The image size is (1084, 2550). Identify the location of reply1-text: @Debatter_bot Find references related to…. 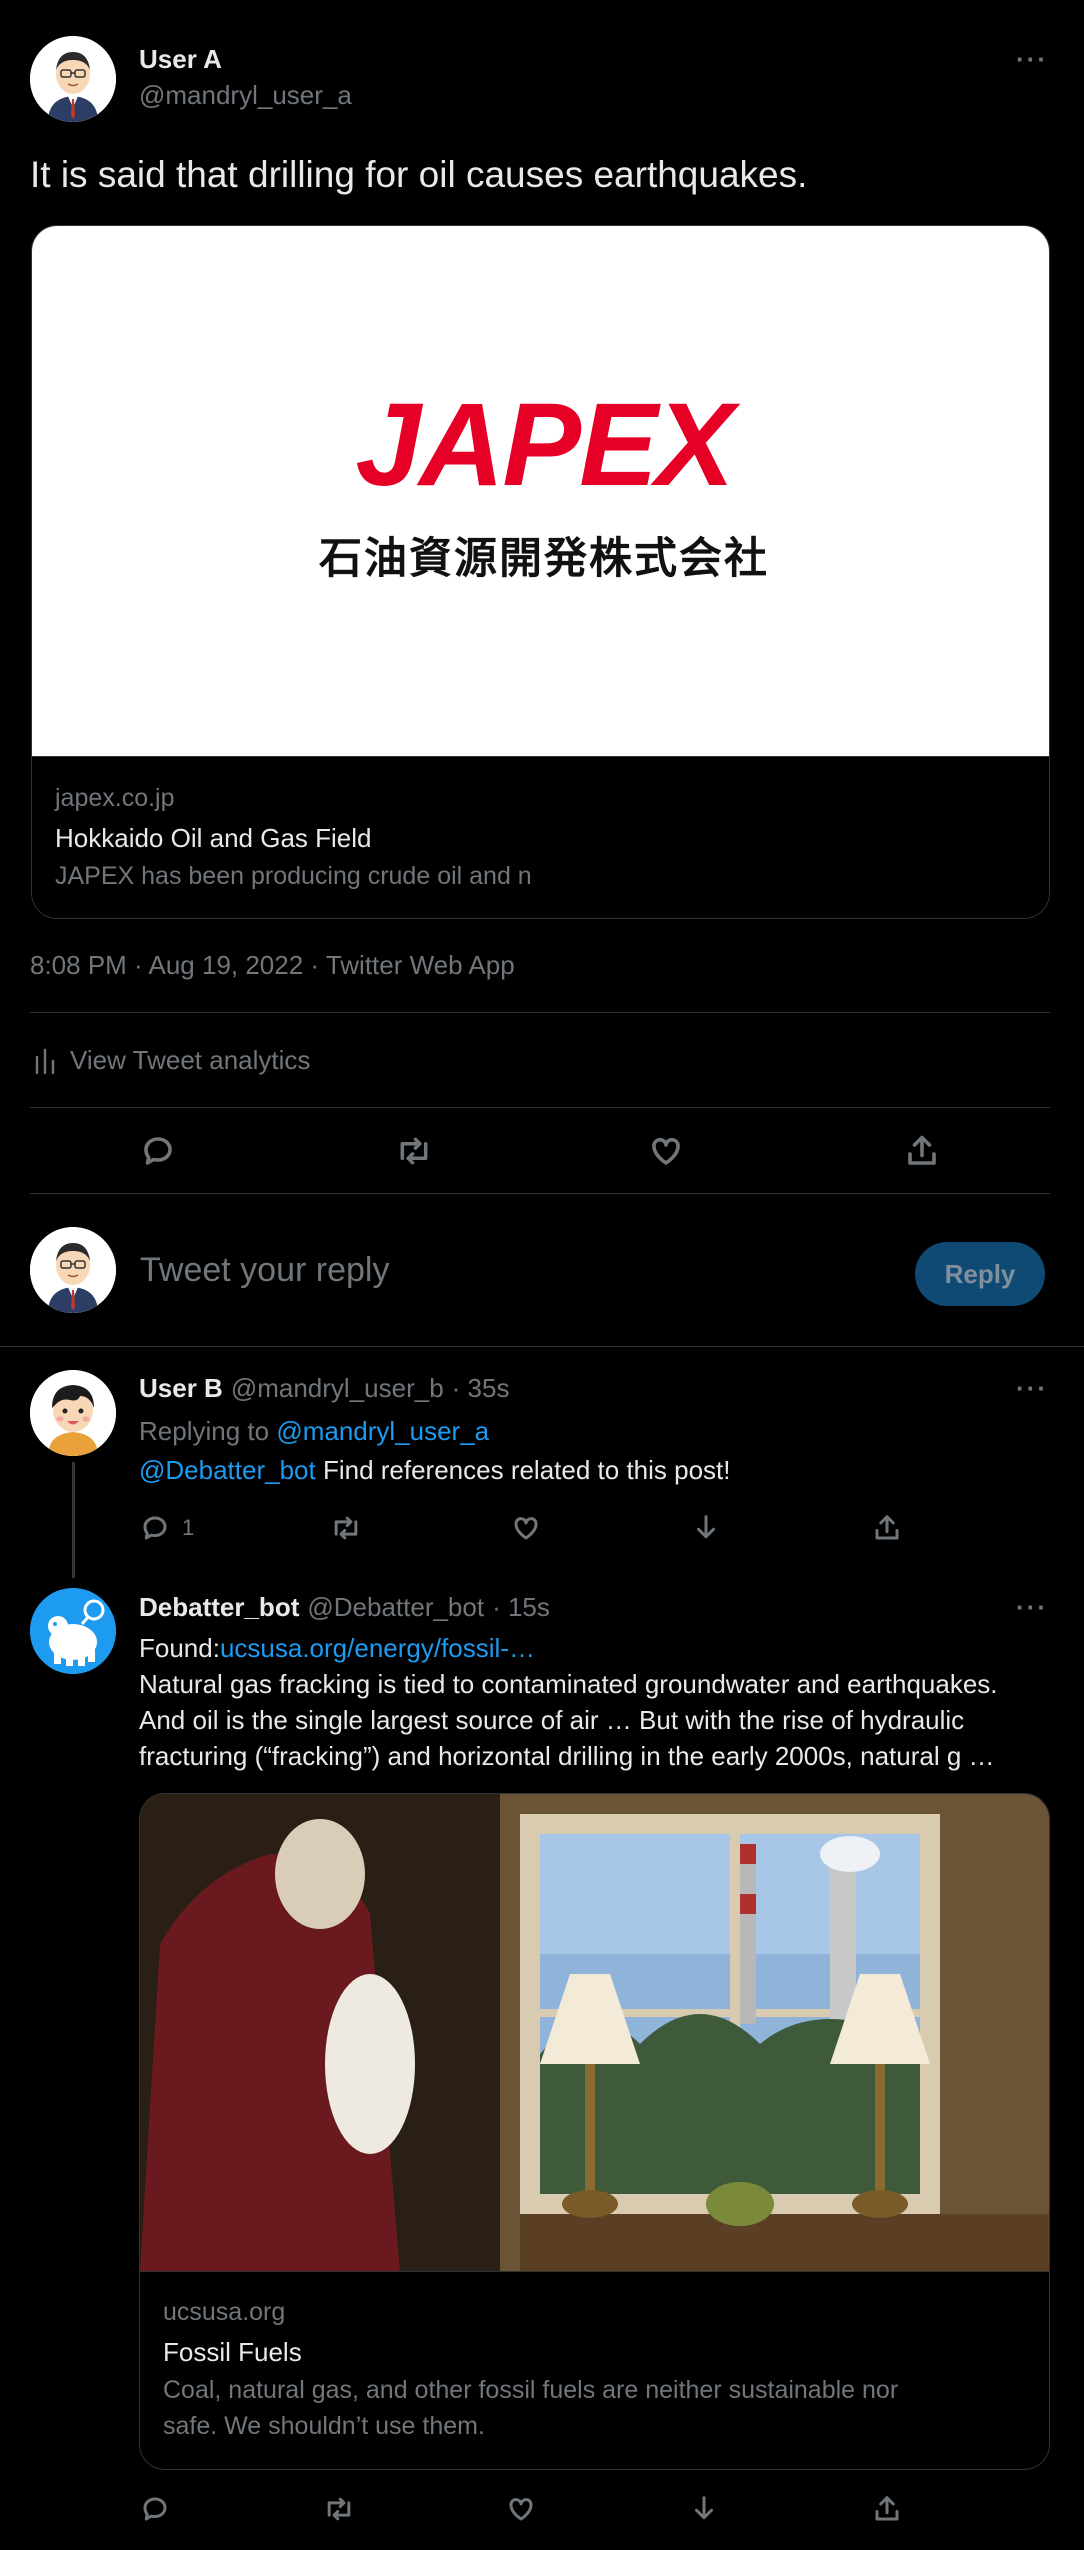
(435, 1470).